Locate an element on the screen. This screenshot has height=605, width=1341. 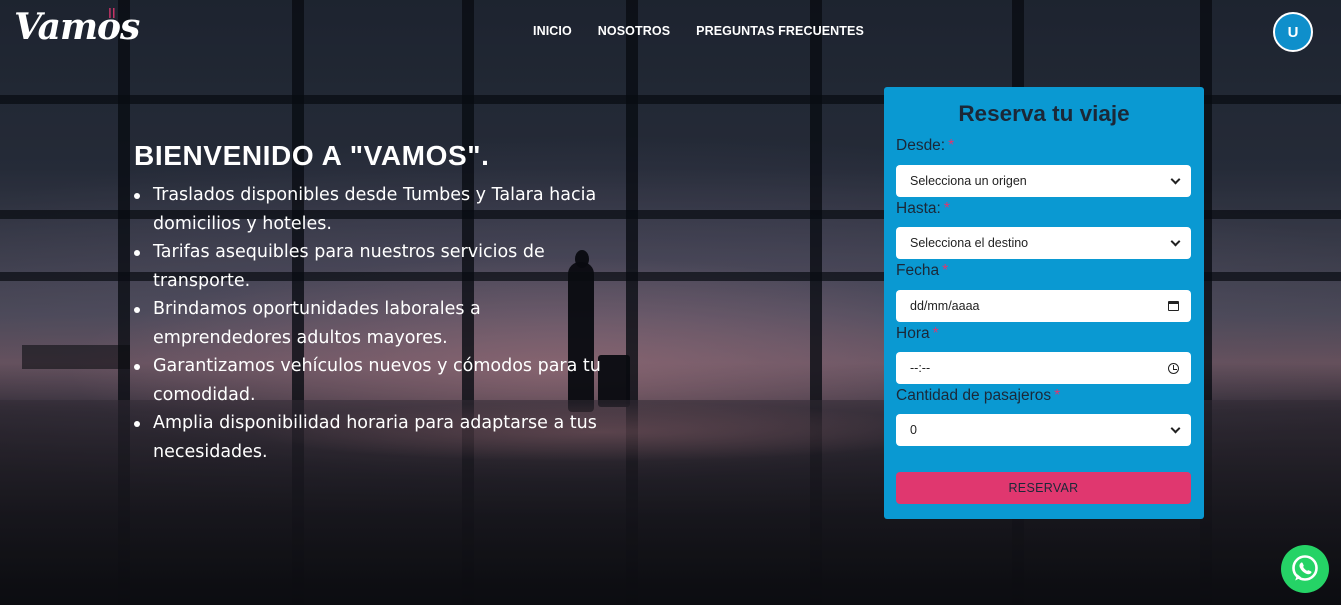
main-nav: INICIO NOSOTROS PREGUNTAS FRECUENTES is located at coordinates (698, 31).